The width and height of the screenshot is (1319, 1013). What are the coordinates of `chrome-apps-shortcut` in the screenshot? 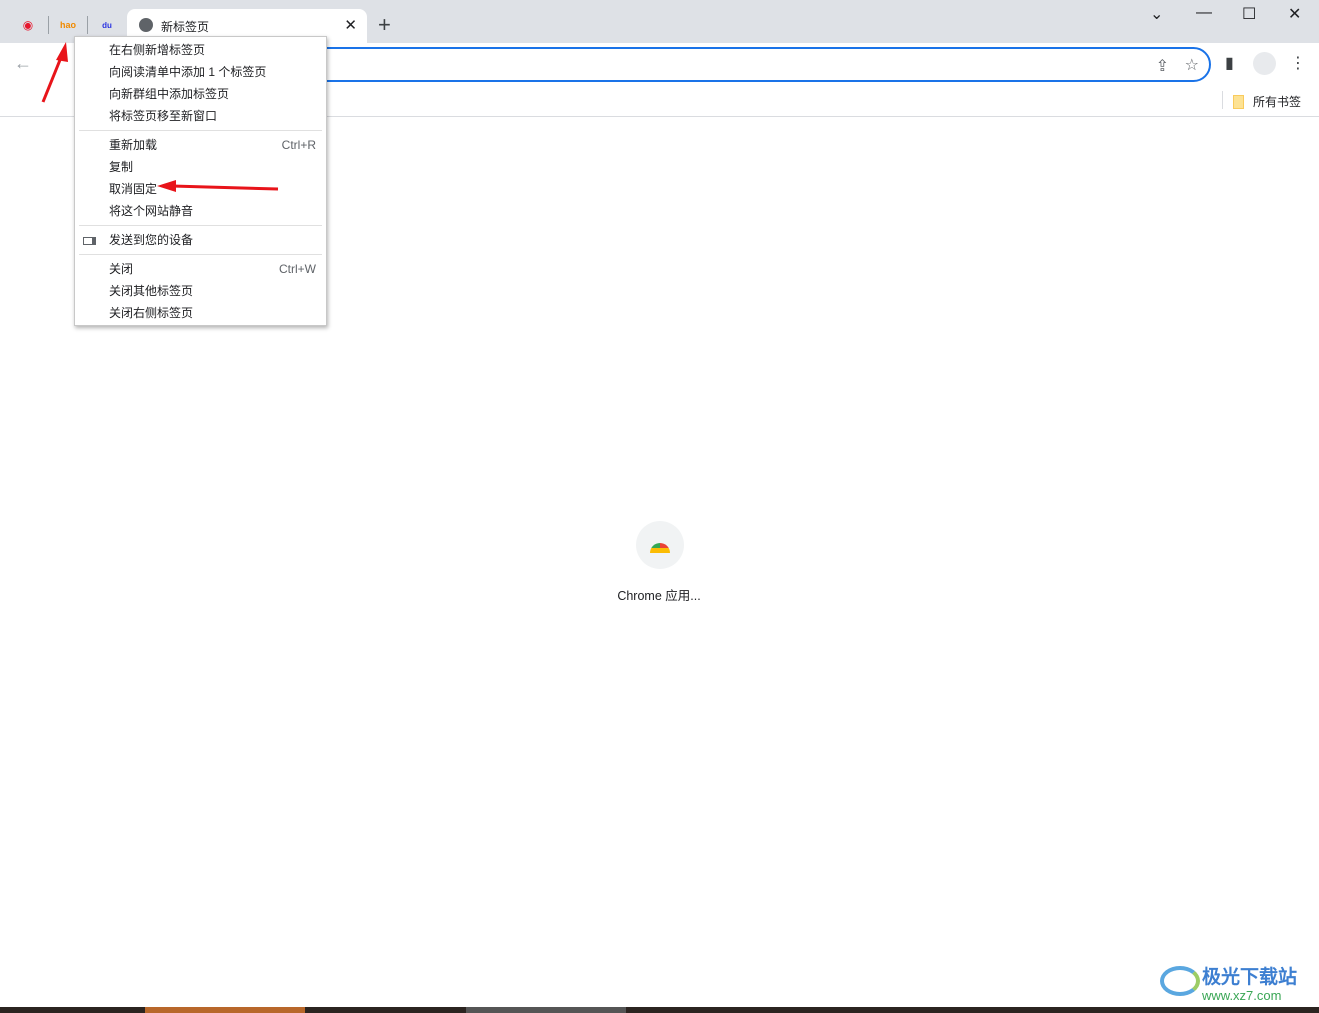 It's located at (660, 545).